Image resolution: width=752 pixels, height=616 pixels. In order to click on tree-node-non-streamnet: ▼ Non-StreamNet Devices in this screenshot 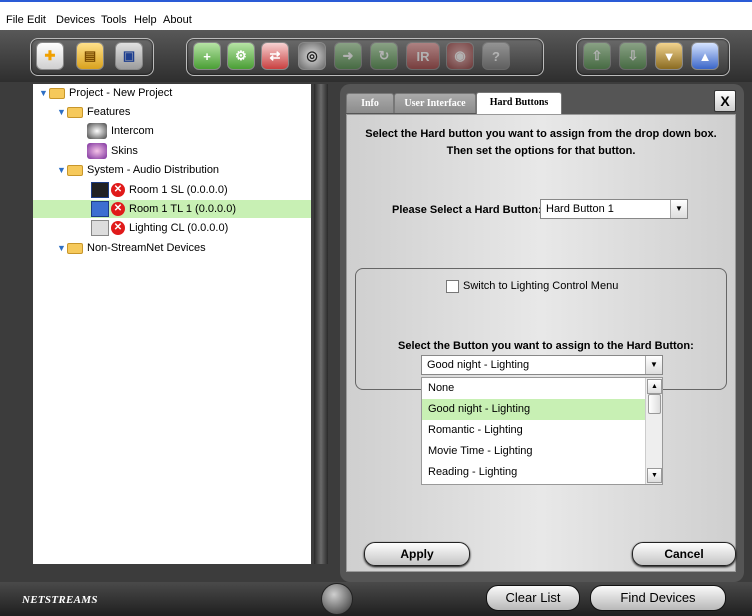, I will do `click(131, 248)`.